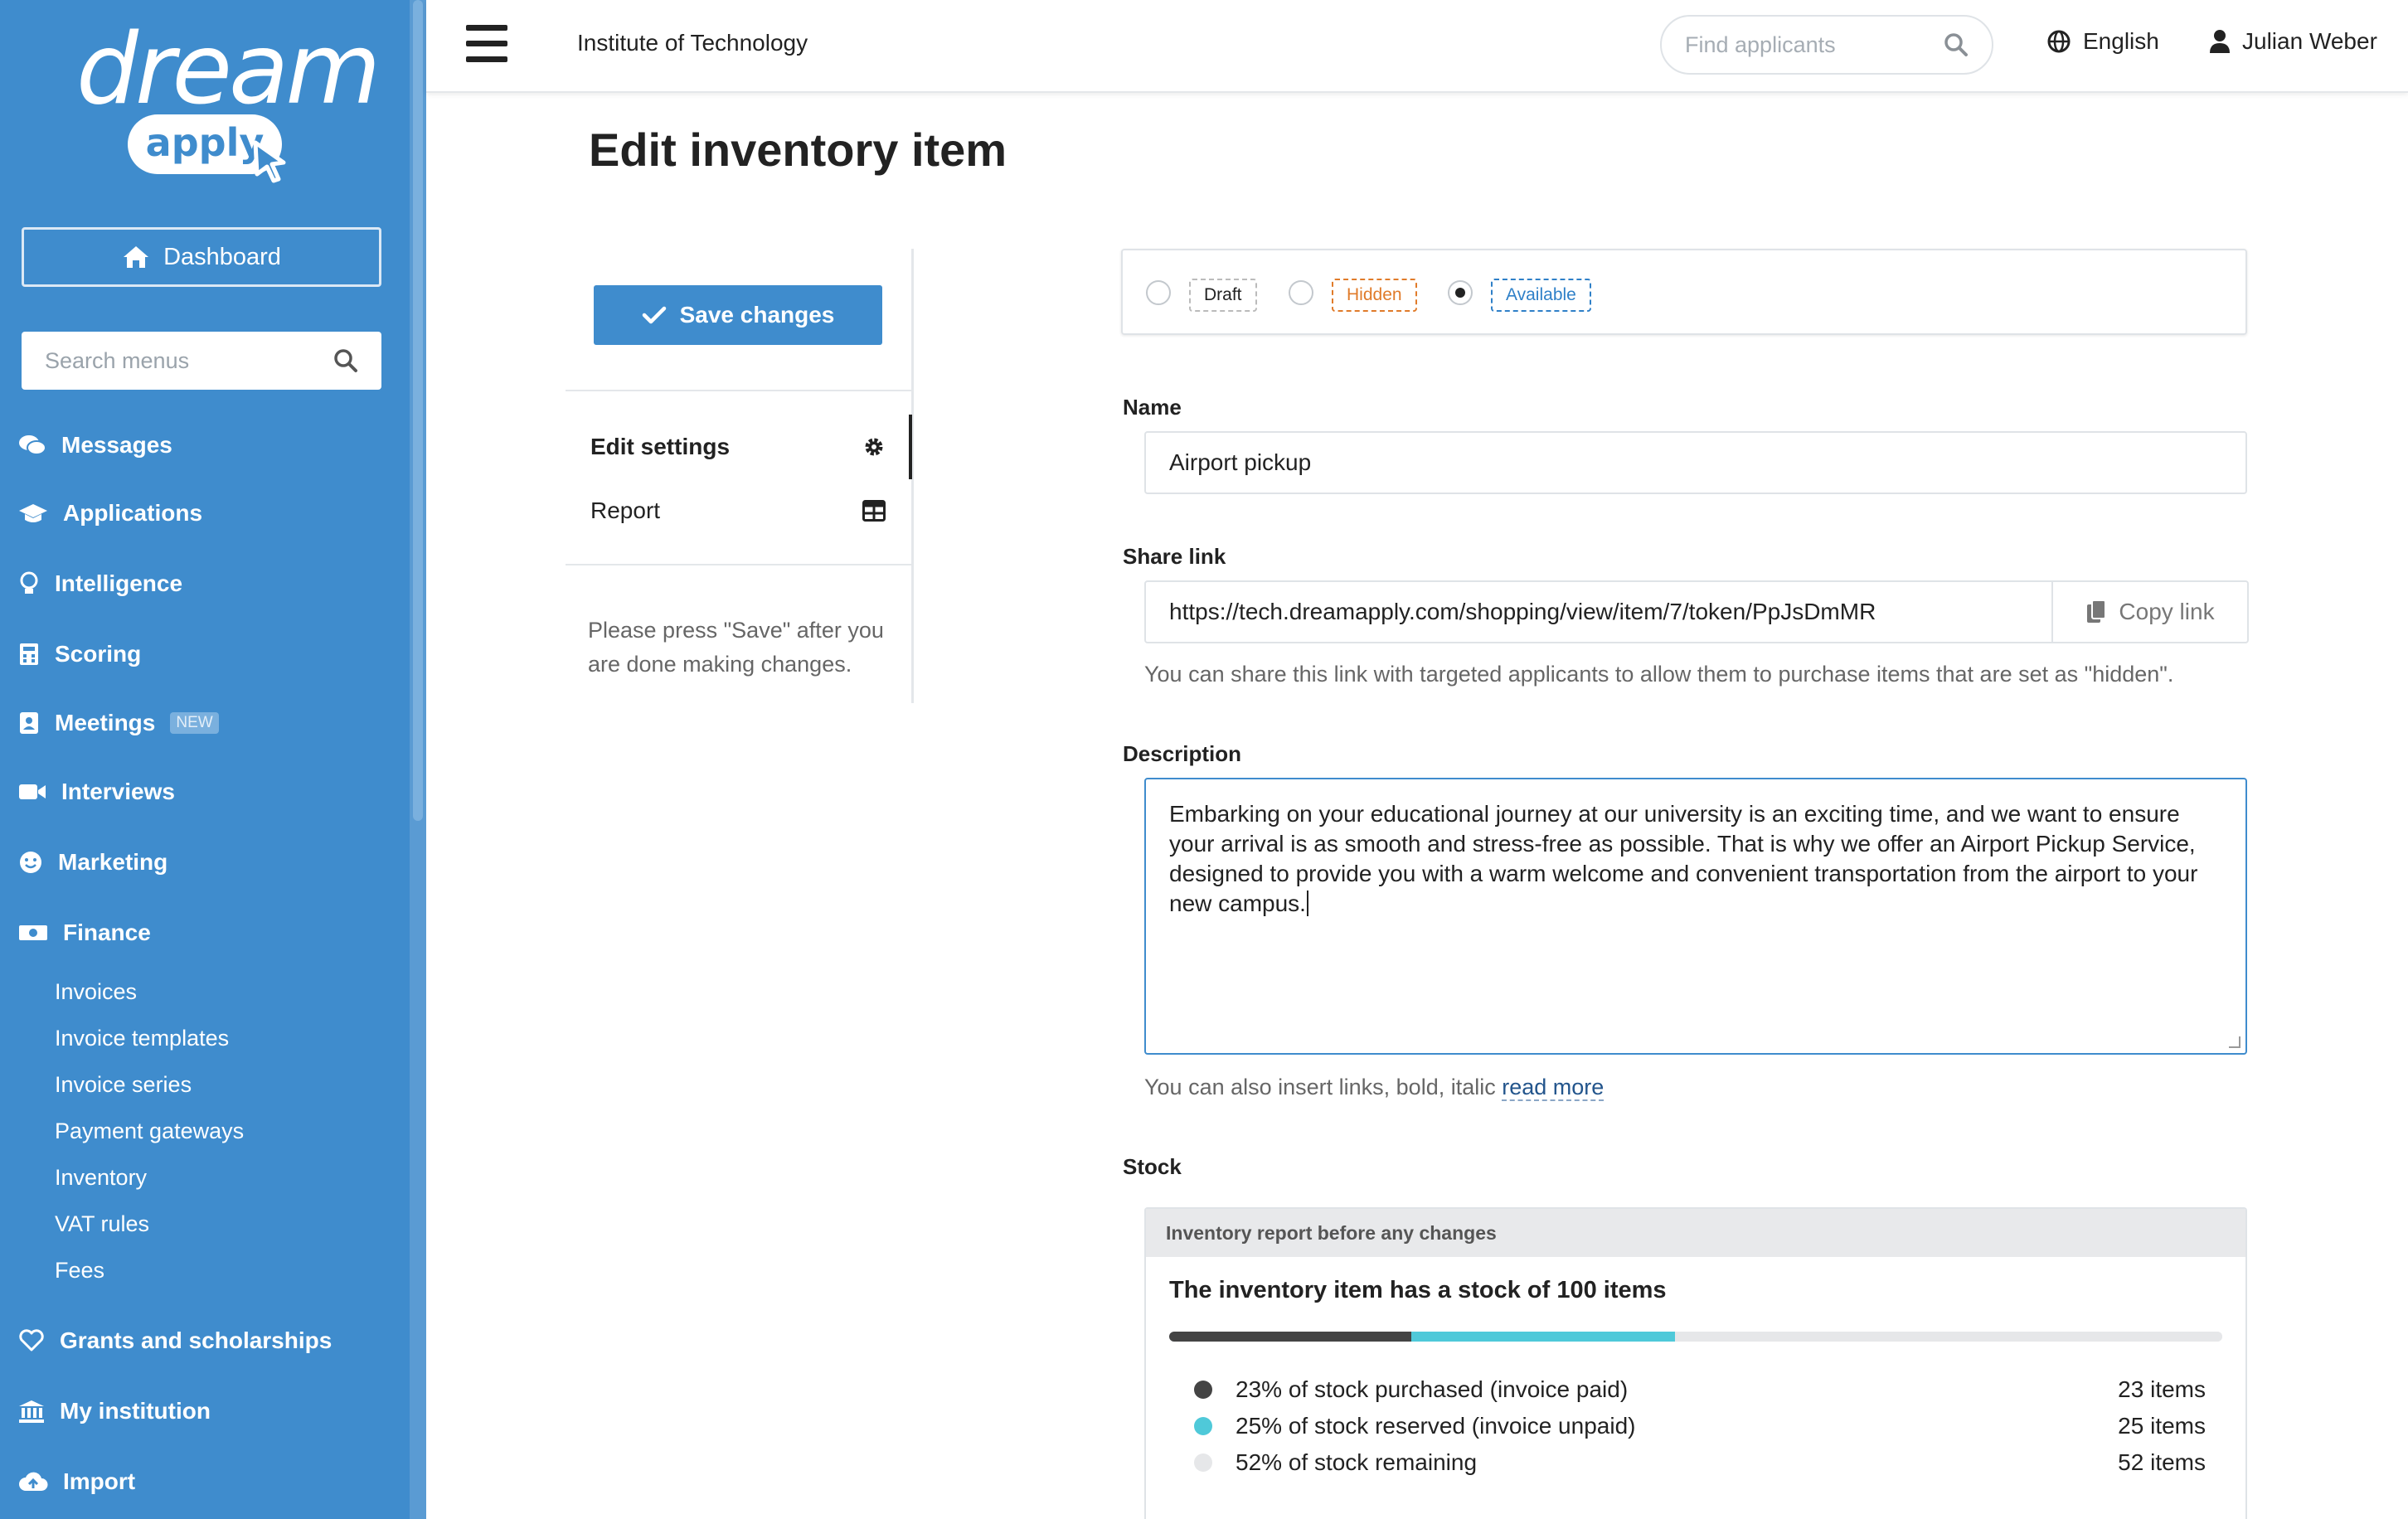 This screenshot has height=1519, width=2408. I want to click on sidebar-item-messages: Messages, so click(205, 445).